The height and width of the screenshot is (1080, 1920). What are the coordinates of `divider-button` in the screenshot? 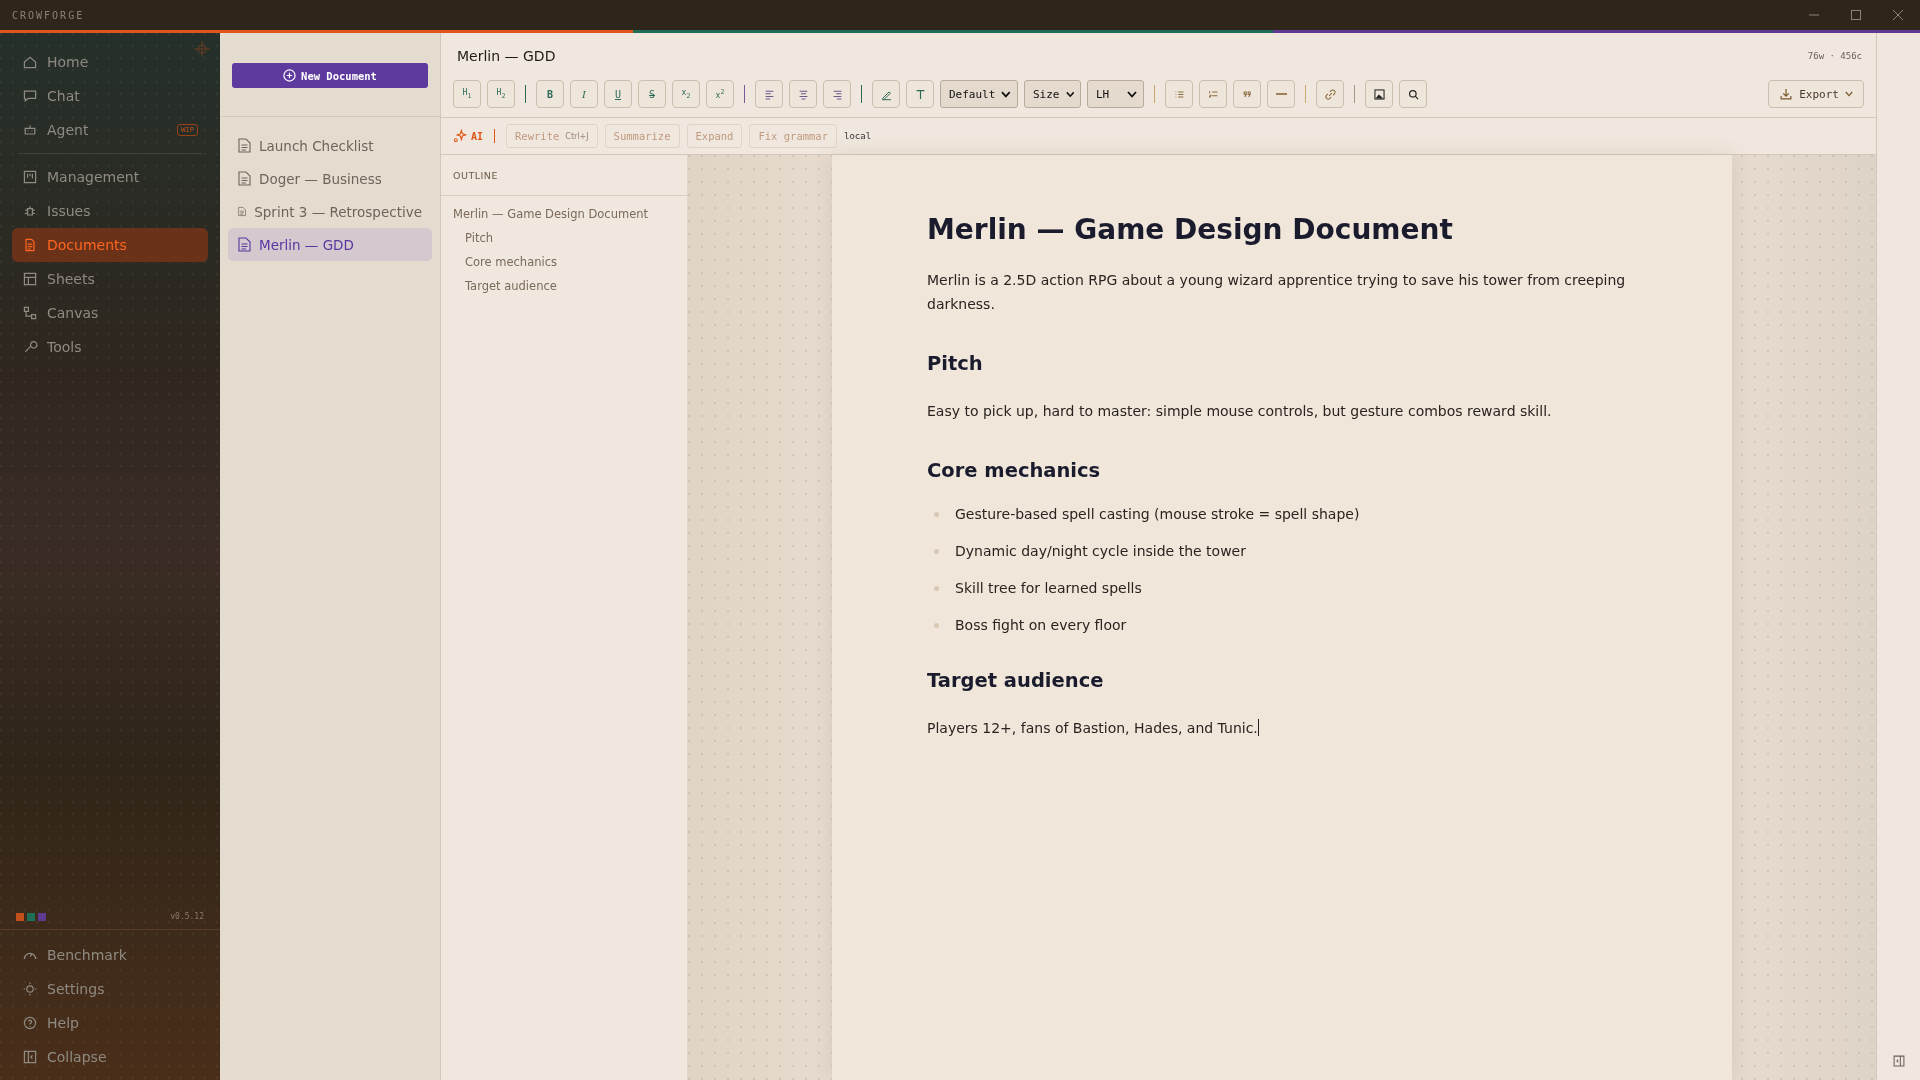 It's located at (1281, 94).